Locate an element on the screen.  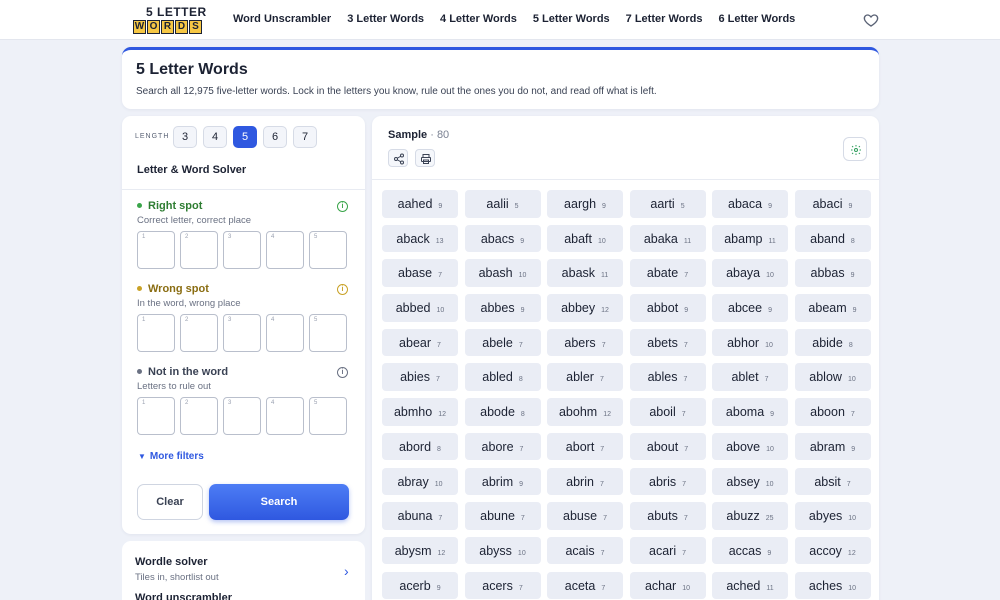
word-tile: abaci 9 is located at coordinates (832, 204).